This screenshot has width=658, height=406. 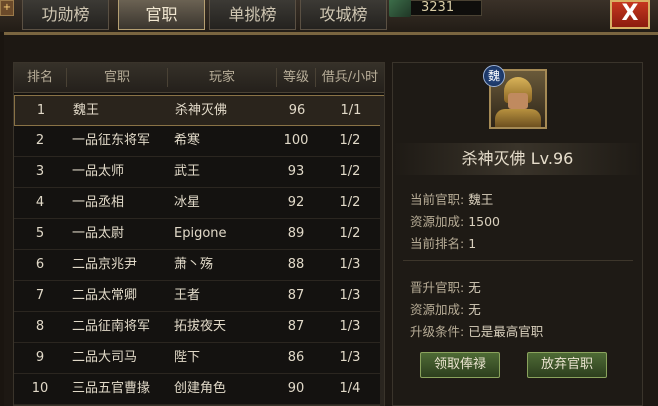 I want to click on cell-title: 魏王, so click(x=86, y=110).